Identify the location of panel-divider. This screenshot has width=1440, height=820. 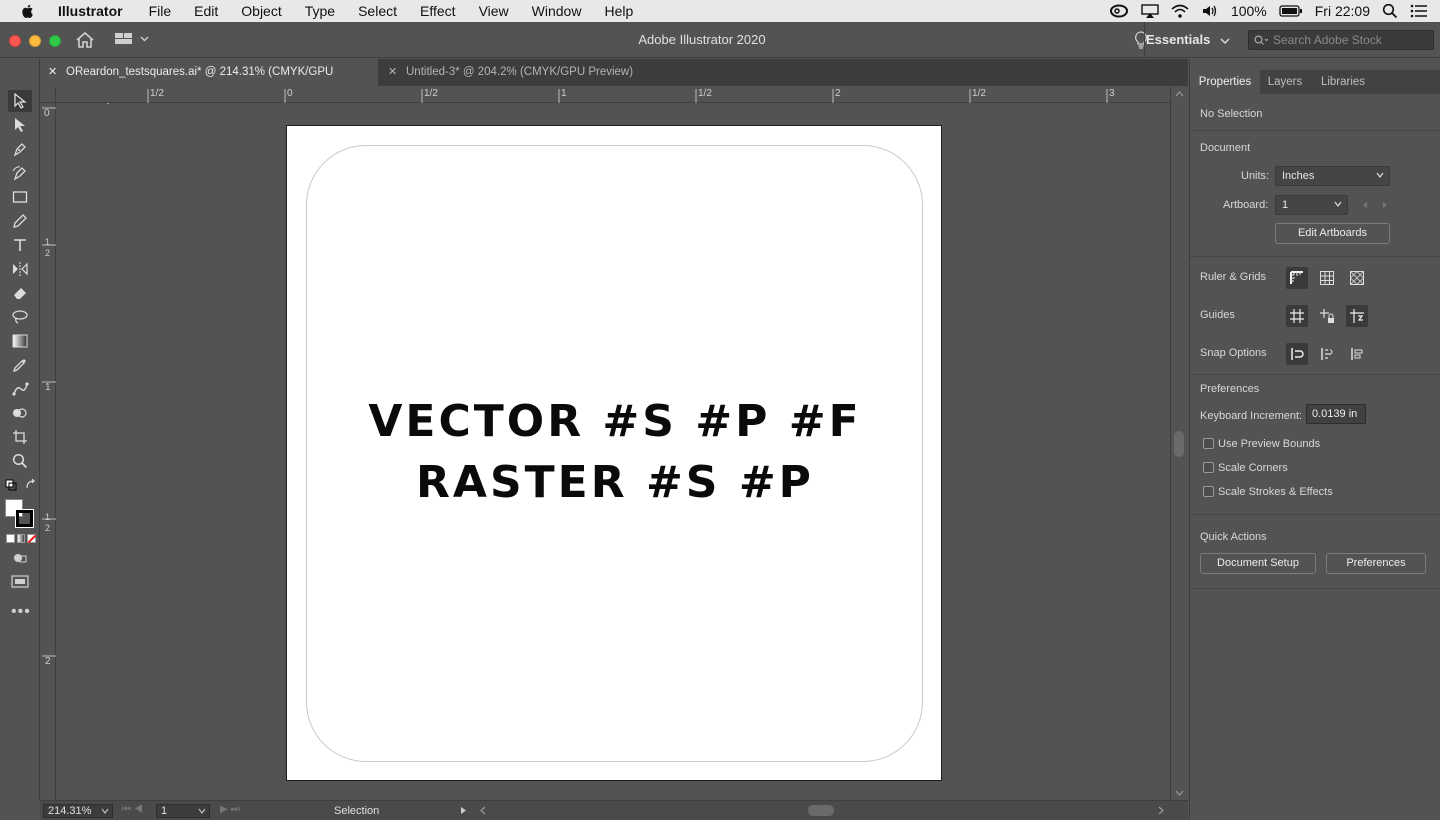
(1315, 588).